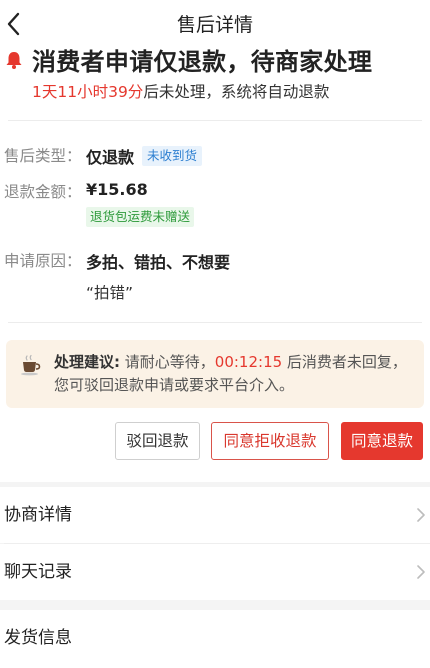 This screenshot has height=668, width=430. What do you see at coordinates (87, 362) in the screenshot?
I see `advice-label: 处理建议:` at bounding box center [87, 362].